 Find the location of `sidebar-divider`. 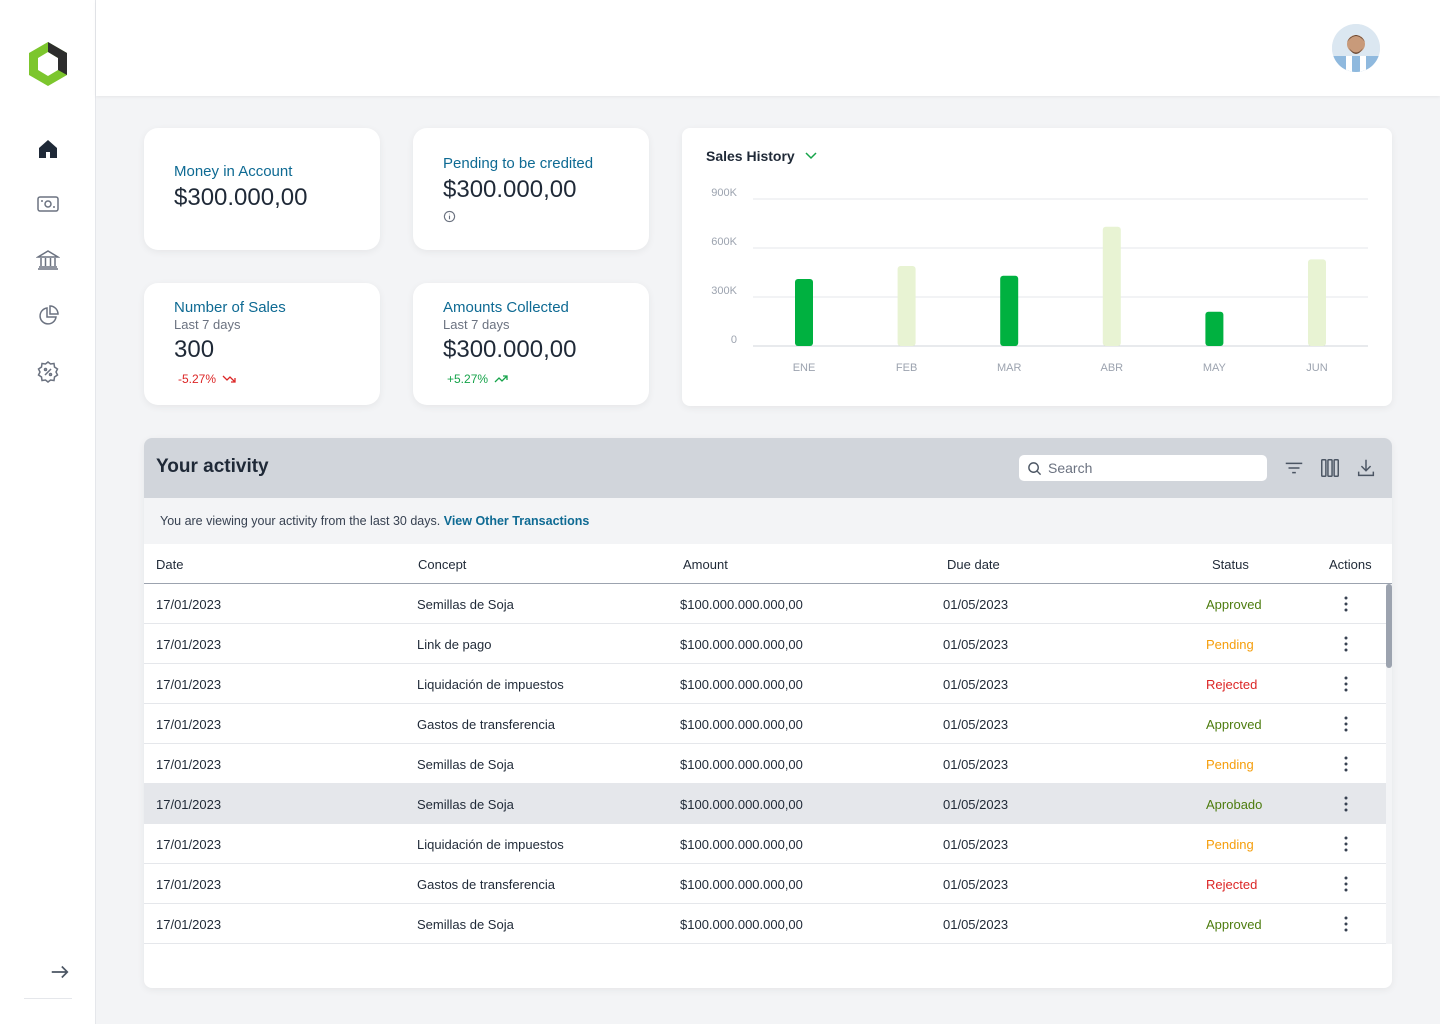

sidebar-divider is located at coordinates (48, 998).